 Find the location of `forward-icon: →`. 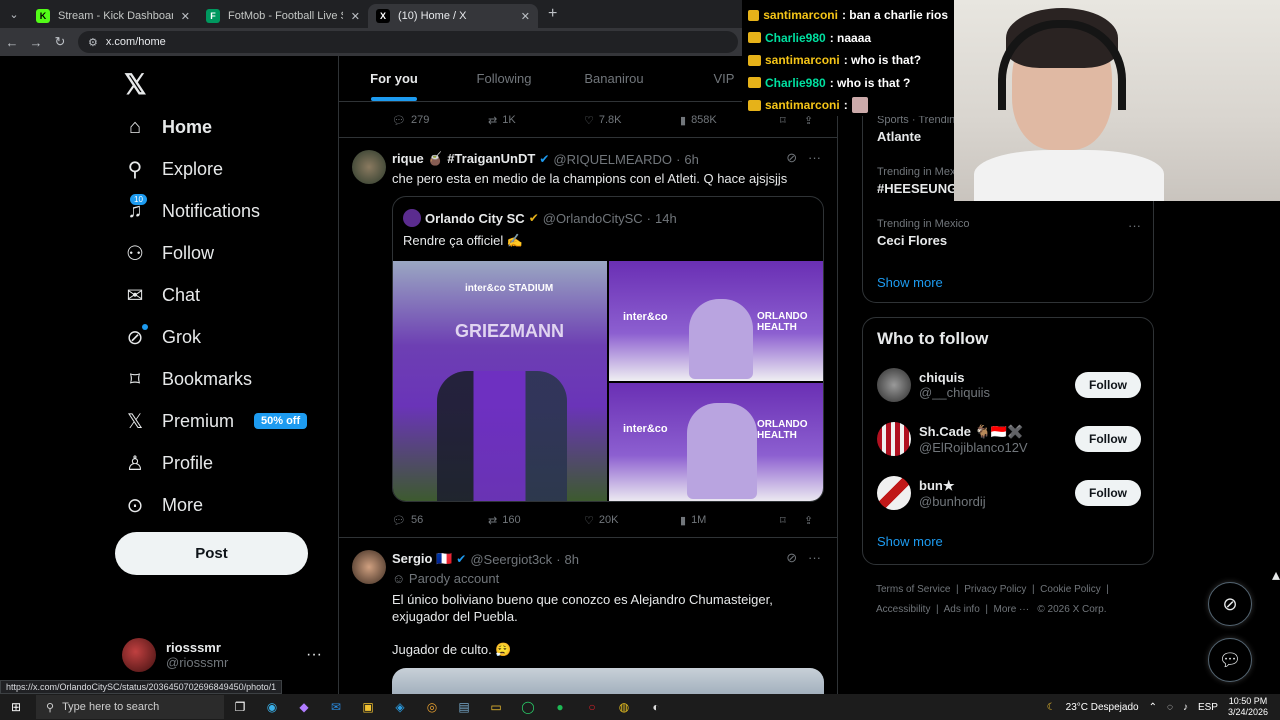

forward-icon: → is located at coordinates (36, 42).